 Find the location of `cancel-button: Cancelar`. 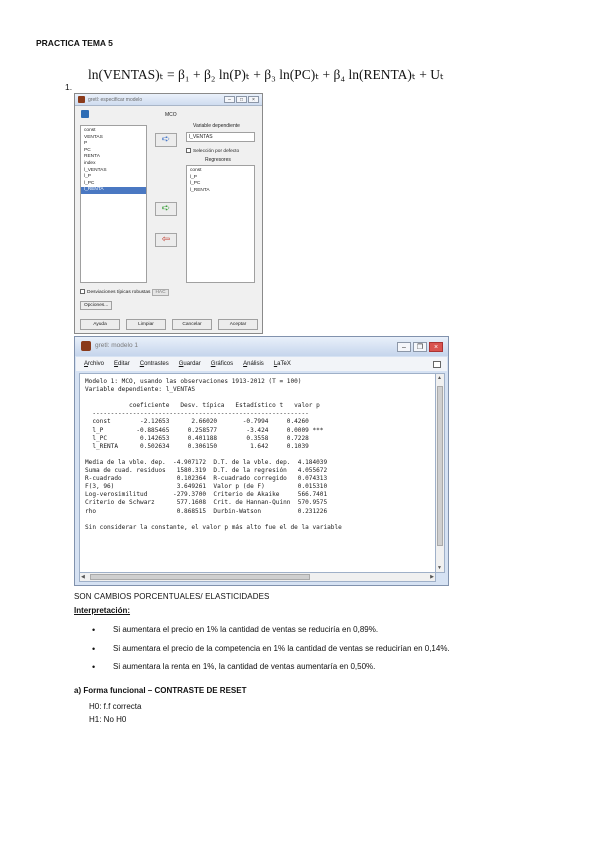

cancel-button: Cancelar is located at coordinates (192, 324).